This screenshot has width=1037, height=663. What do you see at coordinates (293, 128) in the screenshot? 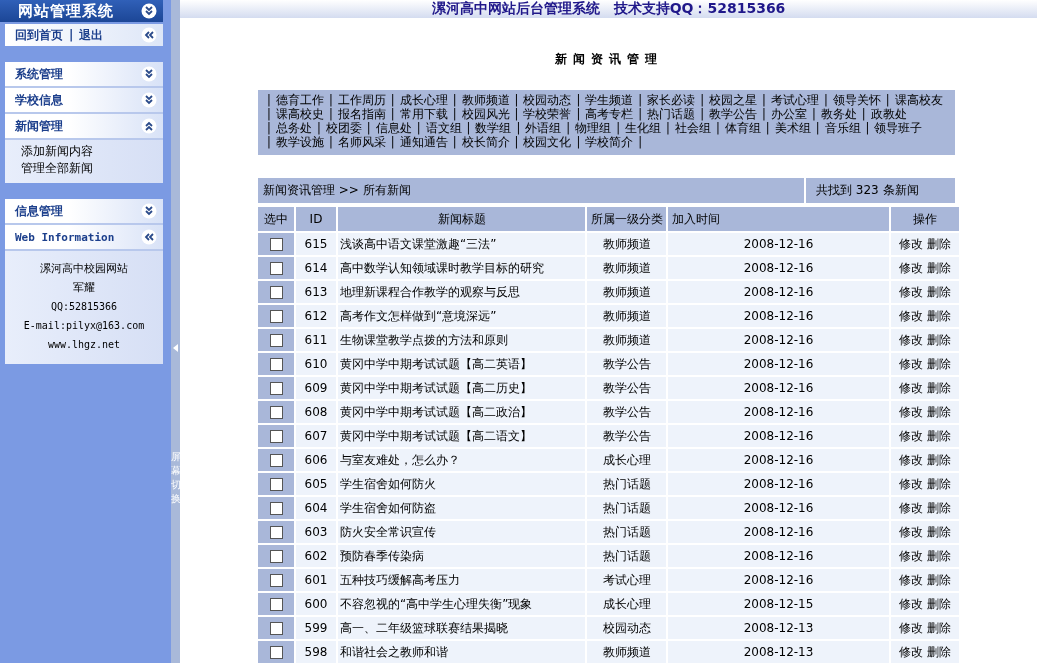
I see `category-link: 总务处` at bounding box center [293, 128].